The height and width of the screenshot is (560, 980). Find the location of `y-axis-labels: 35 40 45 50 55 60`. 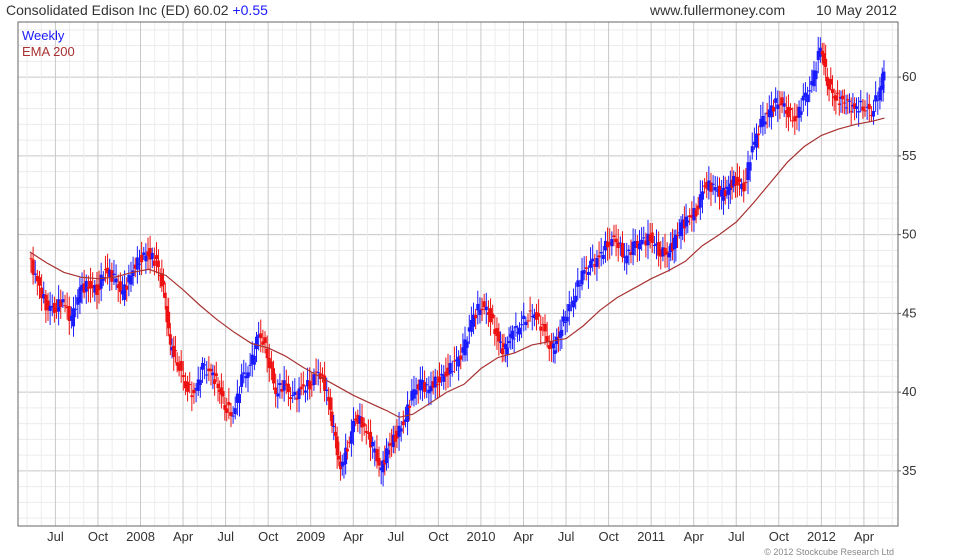

y-axis-labels: 35 40 45 50 55 60 is located at coordinates (907, 273).